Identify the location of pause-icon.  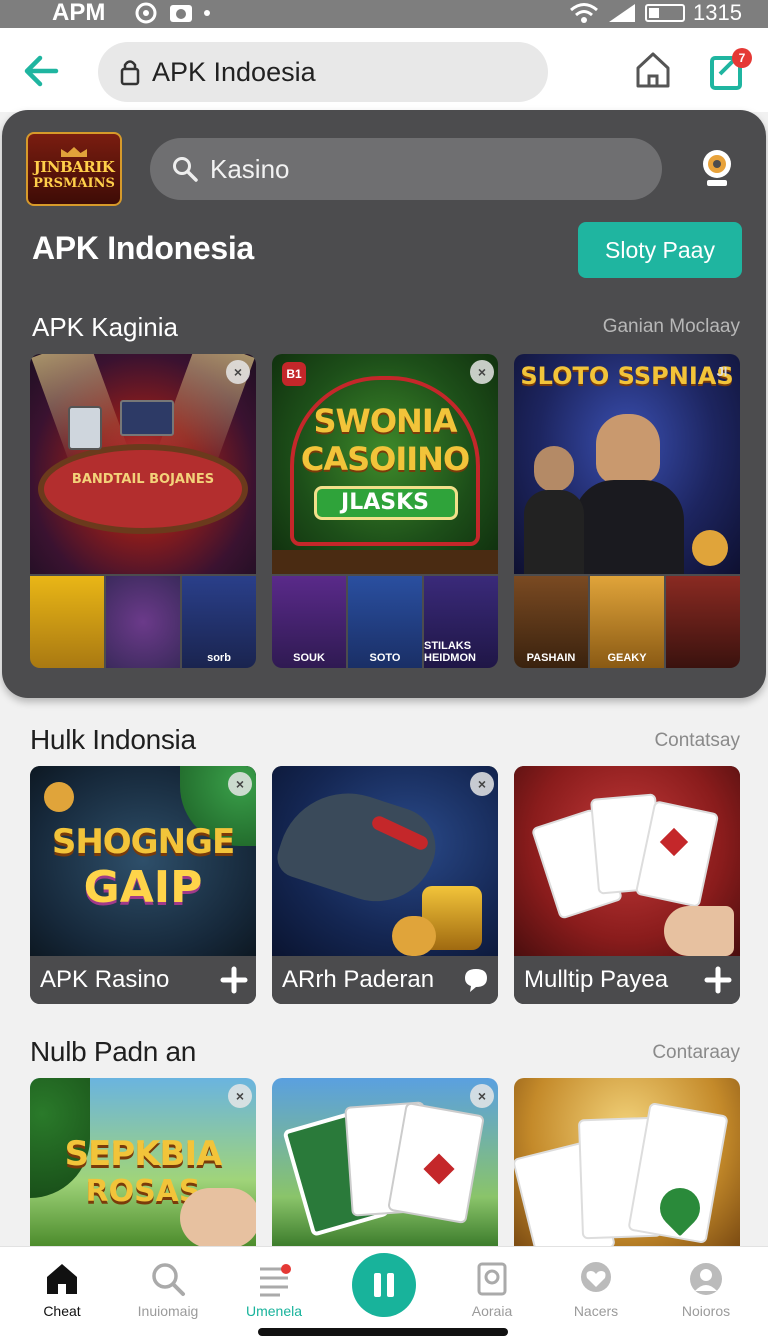
(384, 1285).